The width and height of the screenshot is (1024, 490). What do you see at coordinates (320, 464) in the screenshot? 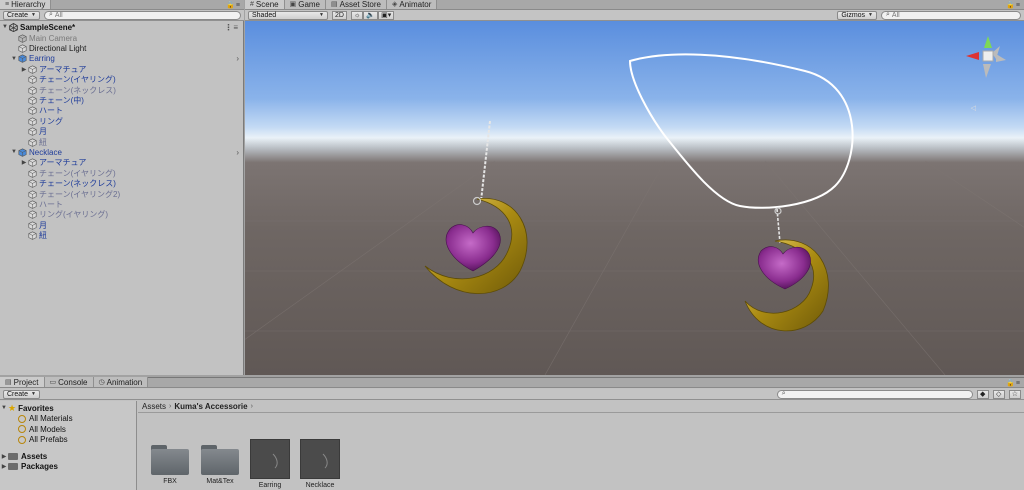
I see `asset-item: Necklace` at bounding box center [320, 464].